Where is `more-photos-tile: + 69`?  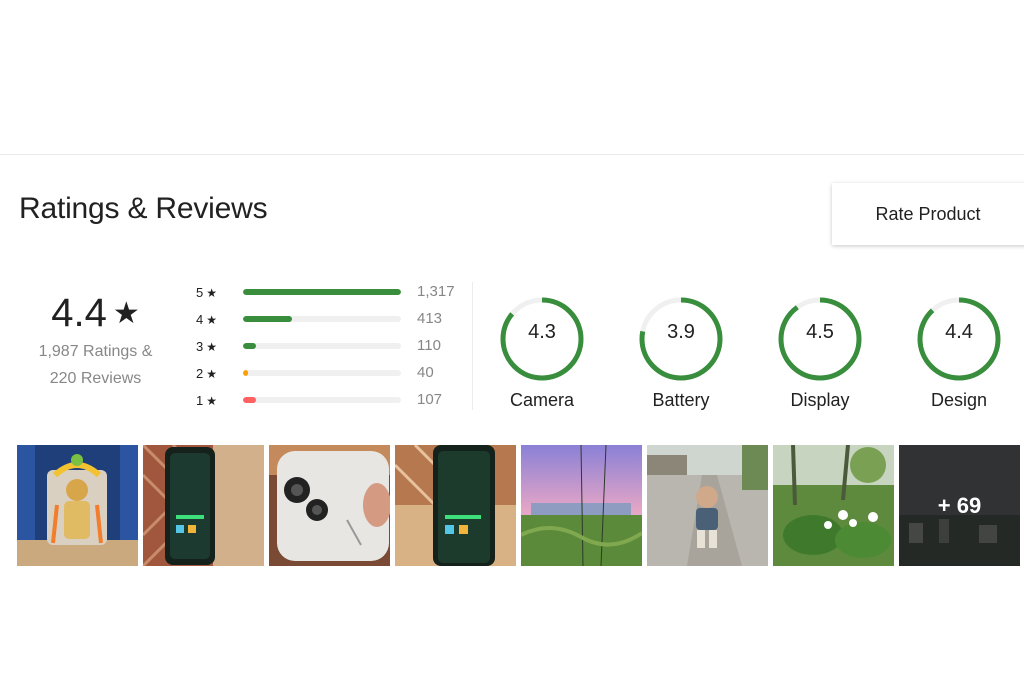
more-photos-tile: + 69 is located at coordinates (959, 505).